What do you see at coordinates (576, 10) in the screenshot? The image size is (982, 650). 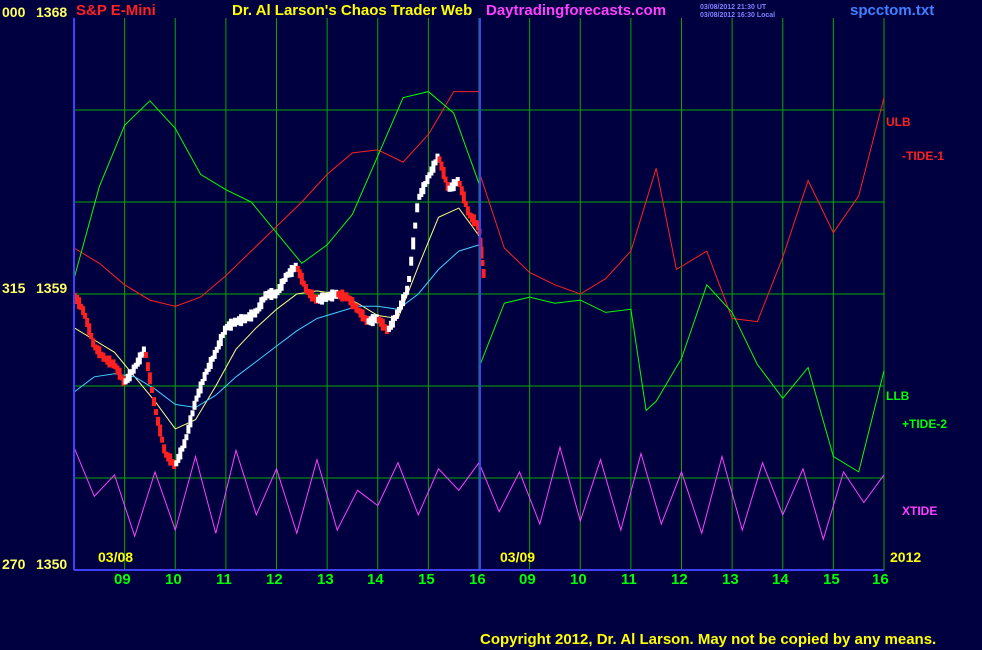 I see `site-label: Daytradingforecasts.com` at bounding box center [576, 10].